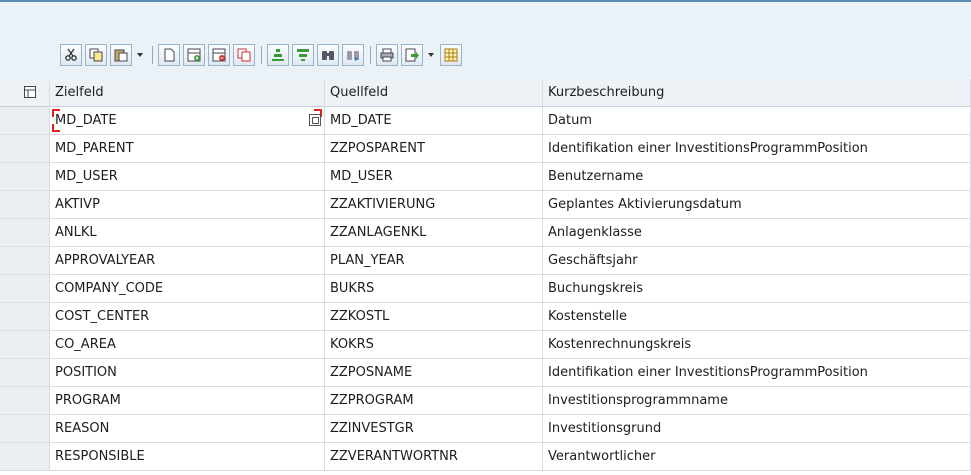 Image resolution: width=971 pixels, height=475 pixels. I want to click on quellfeld-cell: ZZPOSNAME, so click(434, 373).